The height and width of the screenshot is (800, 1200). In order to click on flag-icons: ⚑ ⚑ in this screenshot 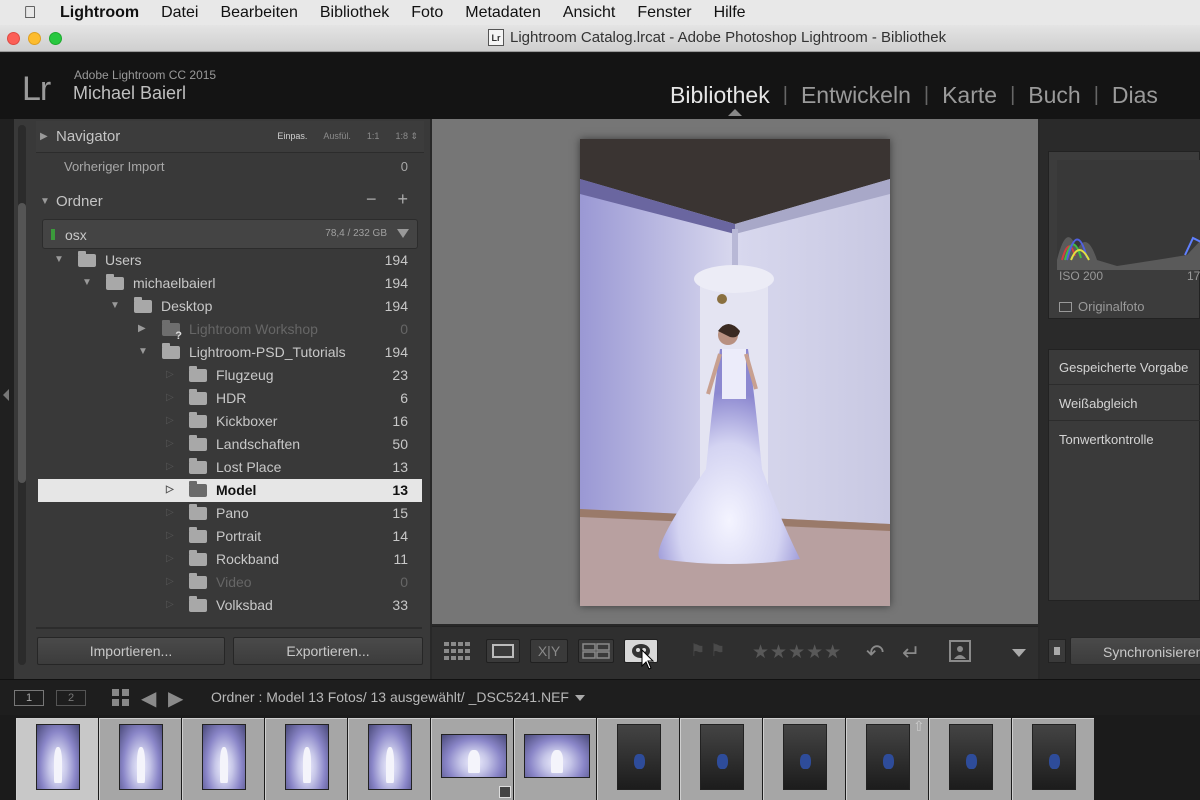, I will do `click(707, 651)`.